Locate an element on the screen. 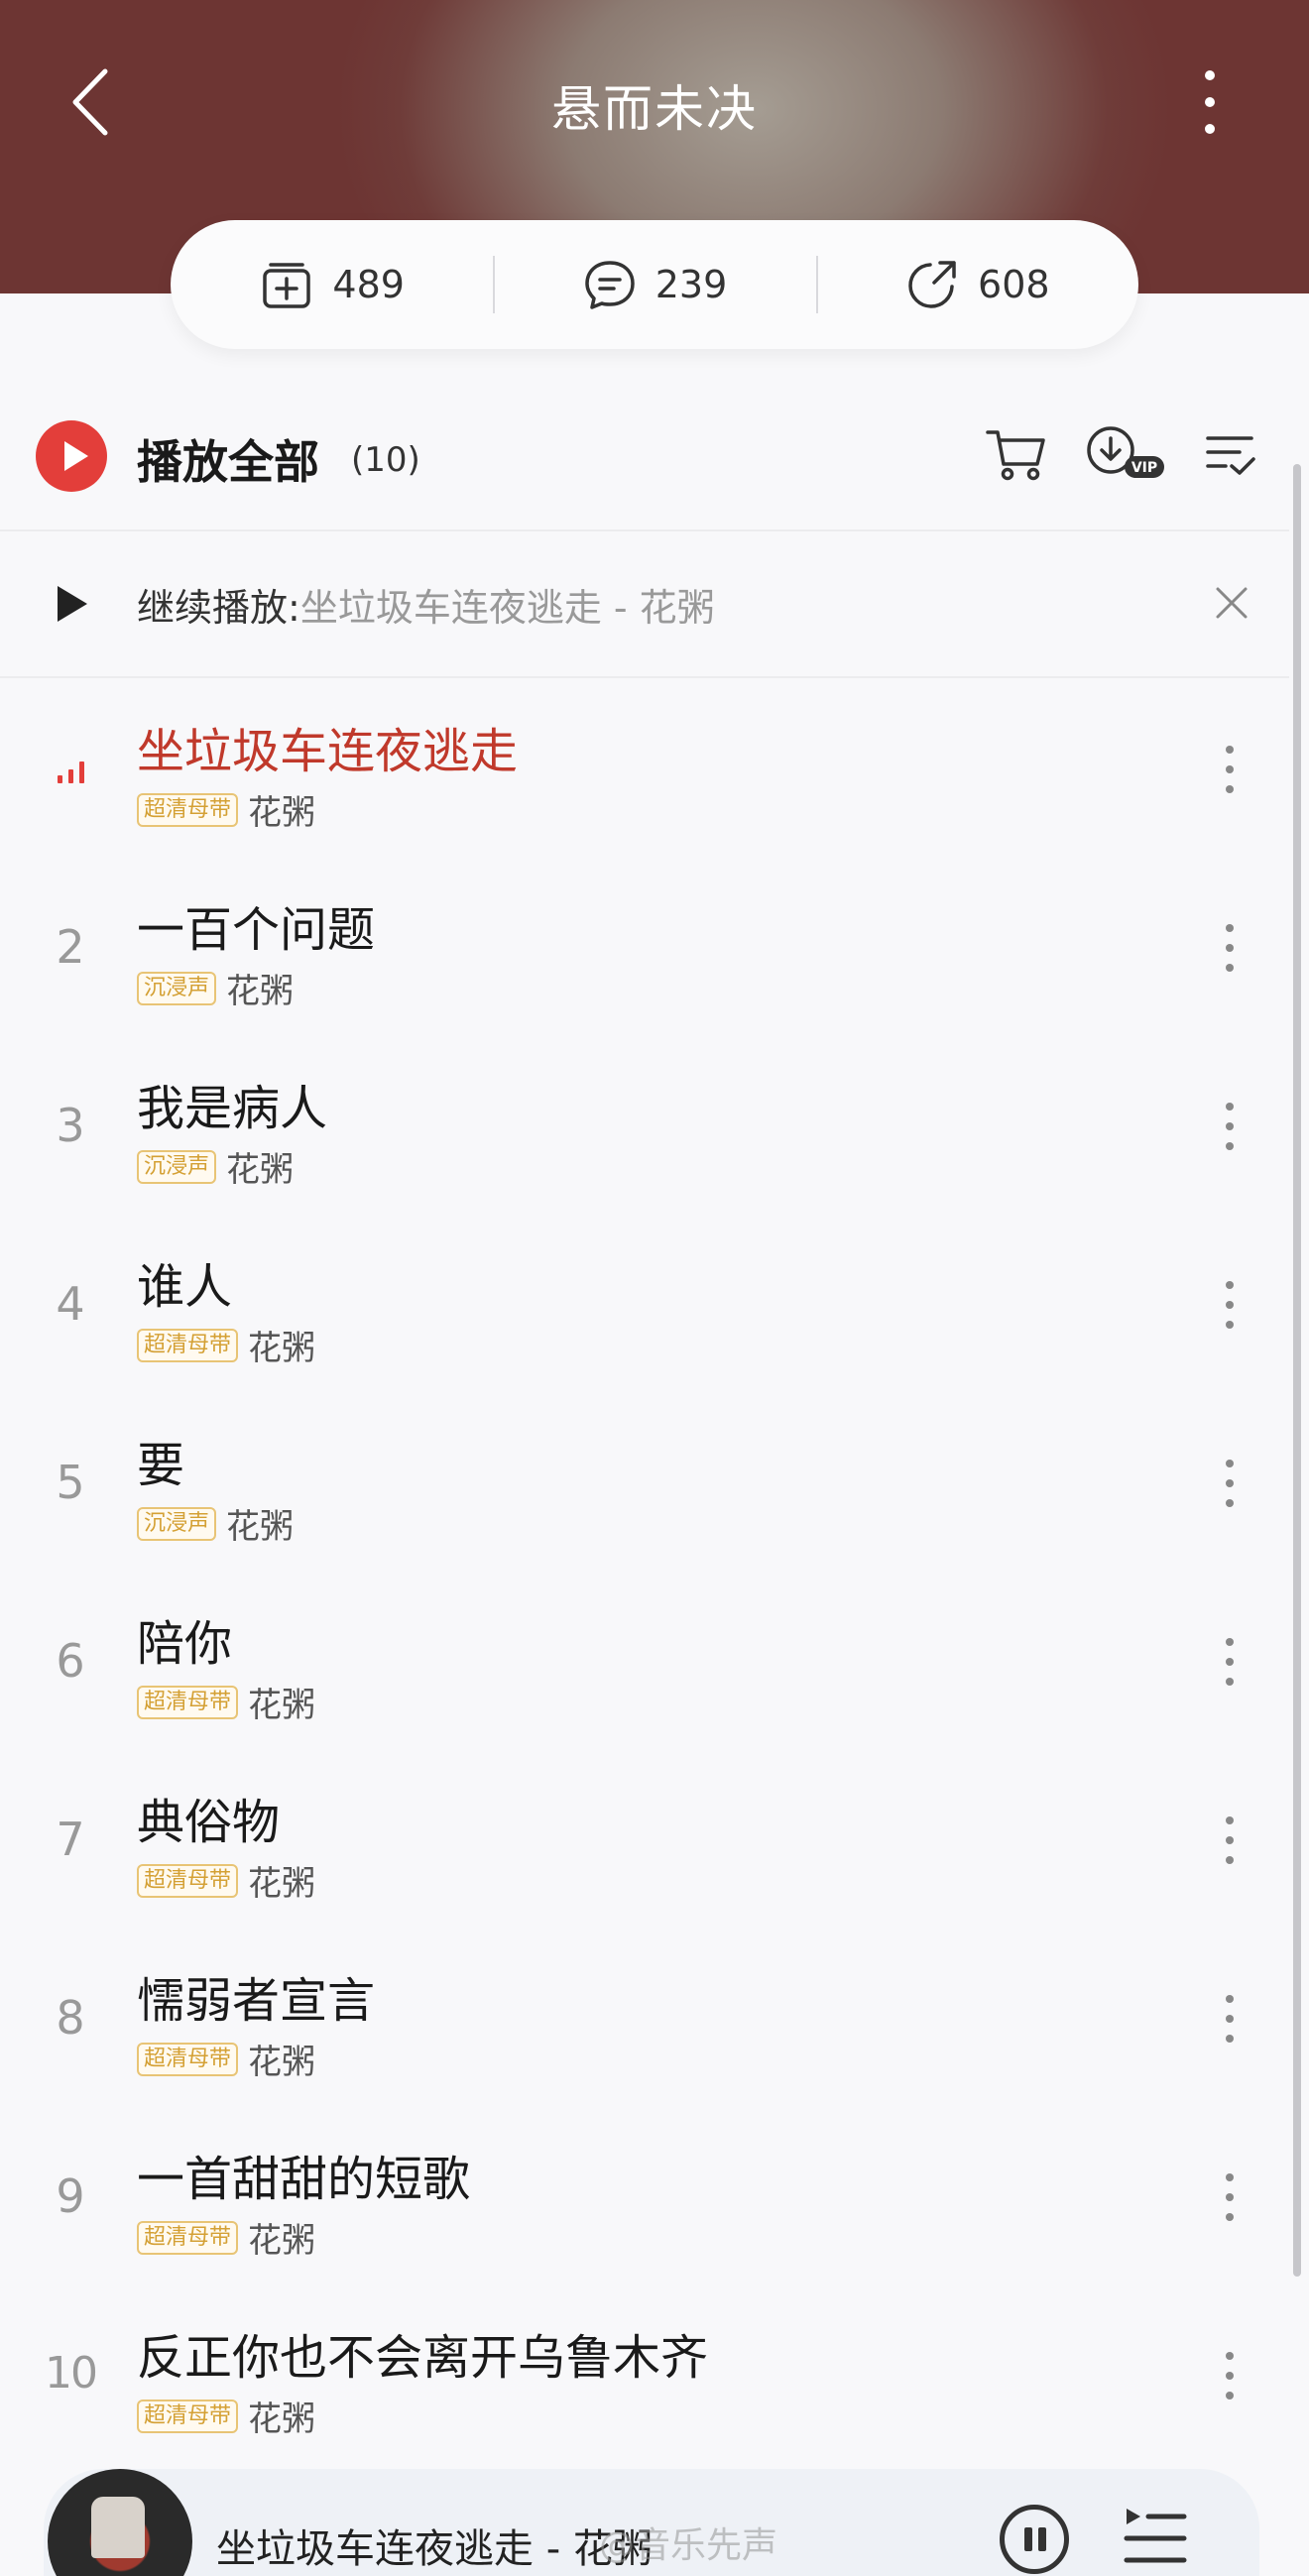 Image resolution: width=1309 pixels, height=2576 pixels. pause-icon is located at coordinates (1034, 2540).